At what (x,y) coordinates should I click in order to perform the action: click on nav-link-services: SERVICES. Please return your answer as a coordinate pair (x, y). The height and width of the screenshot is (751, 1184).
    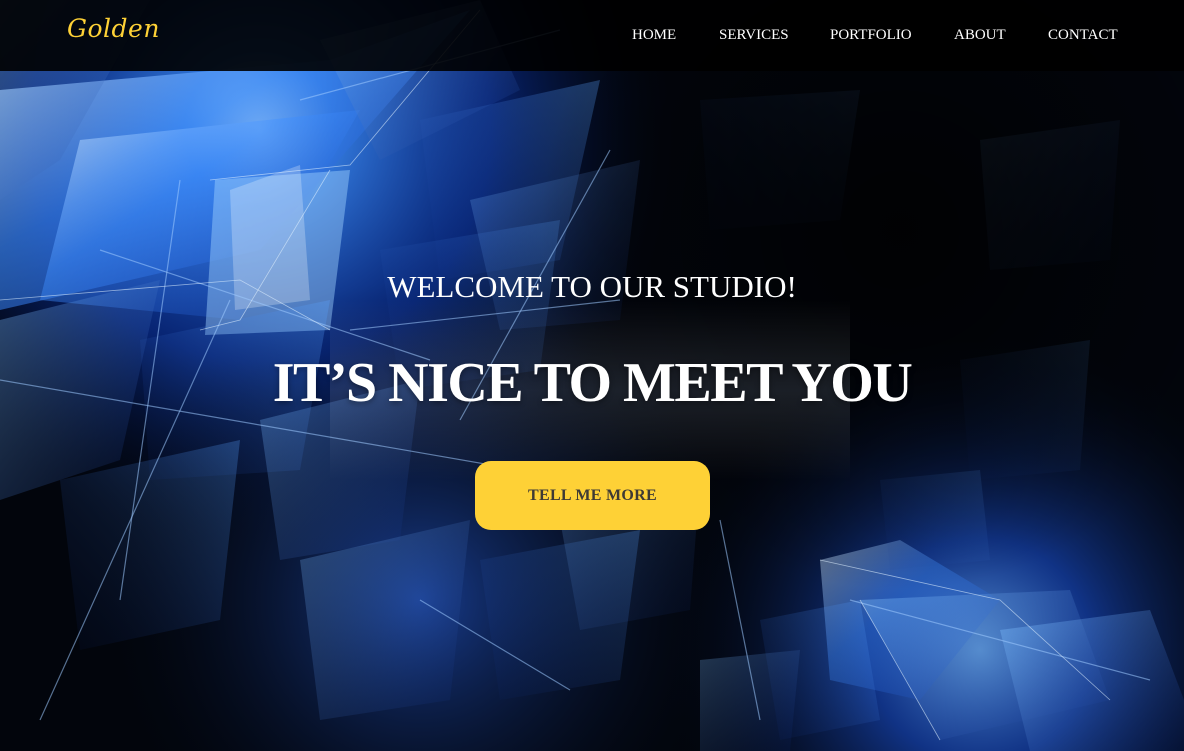
    Looking at the image, I should click on (754, 35).